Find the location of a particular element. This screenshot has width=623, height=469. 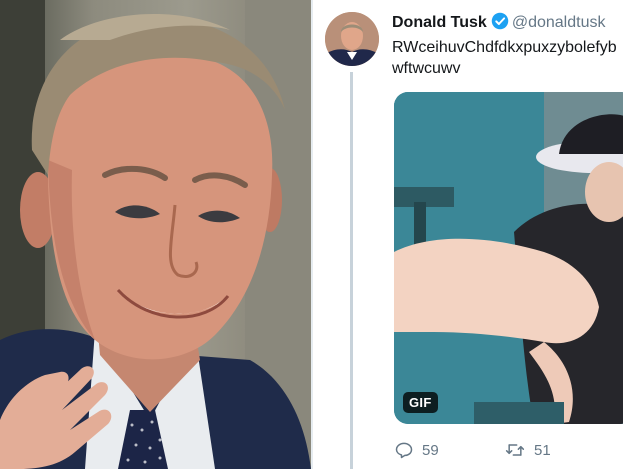

avatar-image is located at coordinates (352, 39).